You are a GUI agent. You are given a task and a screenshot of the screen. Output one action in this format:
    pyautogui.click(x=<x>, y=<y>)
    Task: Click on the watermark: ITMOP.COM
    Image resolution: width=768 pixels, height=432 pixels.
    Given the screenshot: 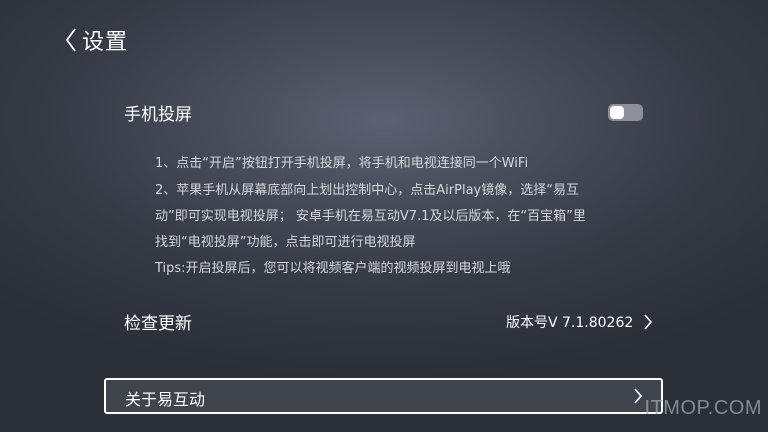 What is the action you would take?
    pyautogui.click(x=703, y=408)
    